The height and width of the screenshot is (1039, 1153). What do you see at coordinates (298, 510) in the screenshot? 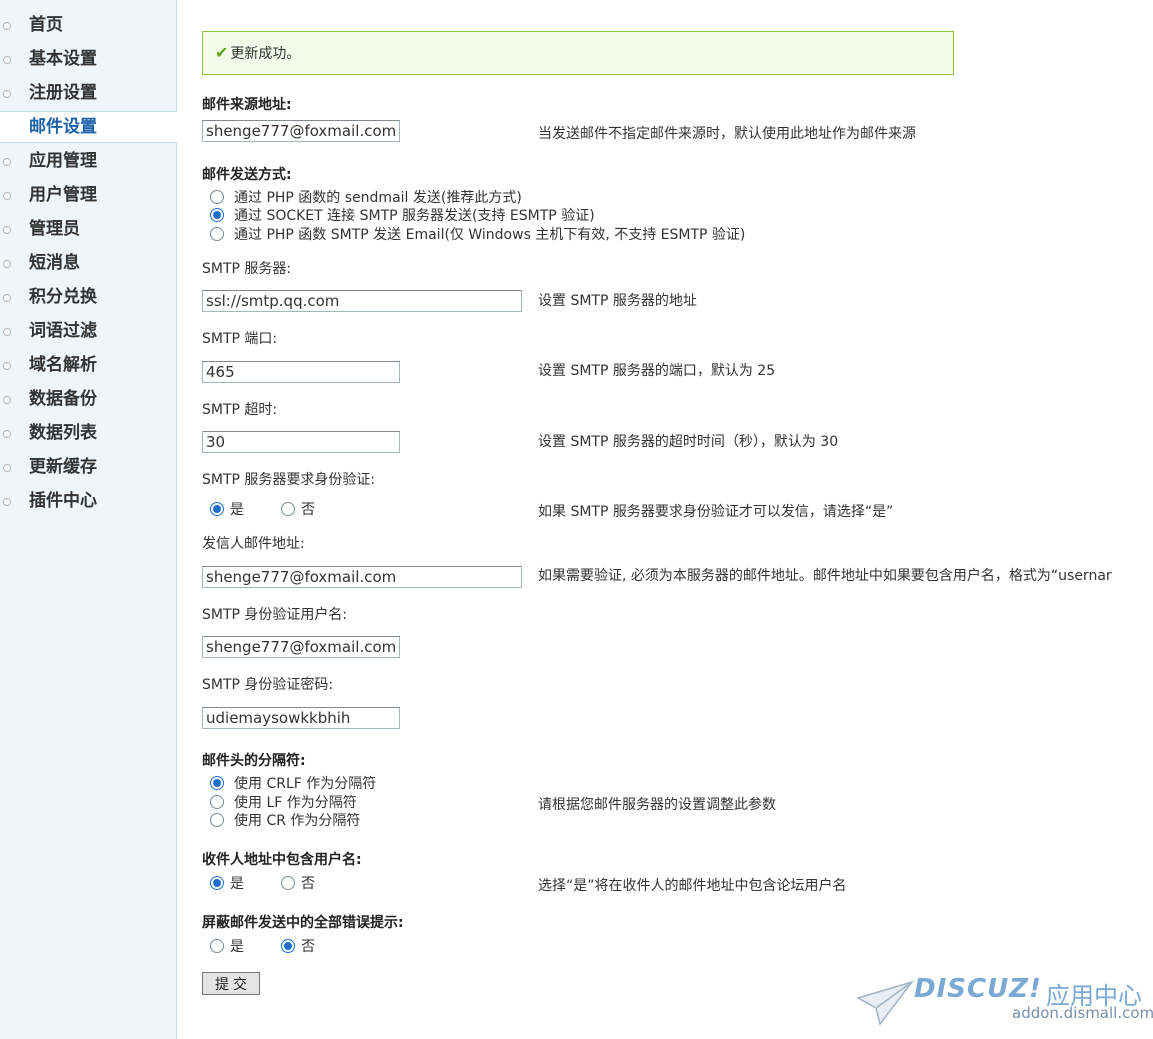
I see `smtp-auth-no: 否` at bounding box center [298, 510].